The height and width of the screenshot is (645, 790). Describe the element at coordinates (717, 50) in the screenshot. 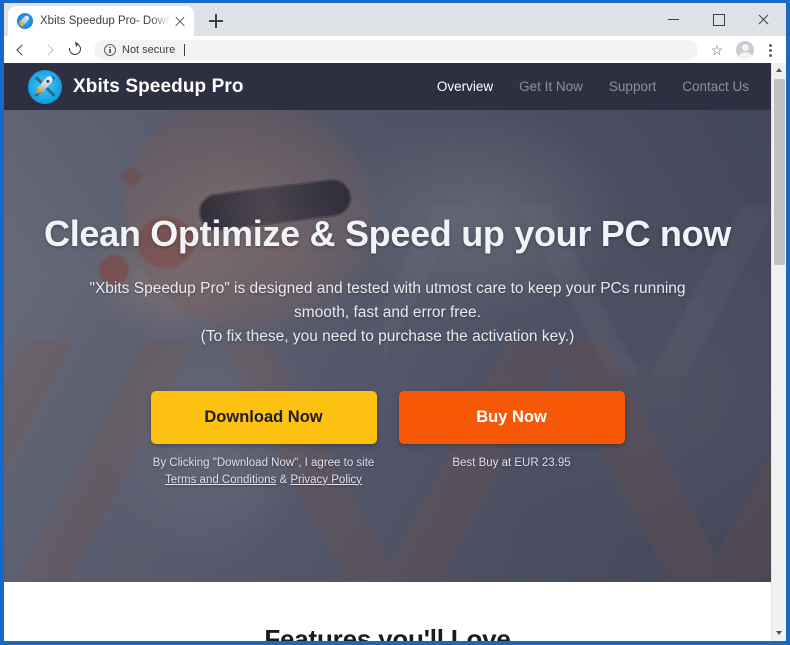

I see `bookmark-star-icon: ☆` at that location.